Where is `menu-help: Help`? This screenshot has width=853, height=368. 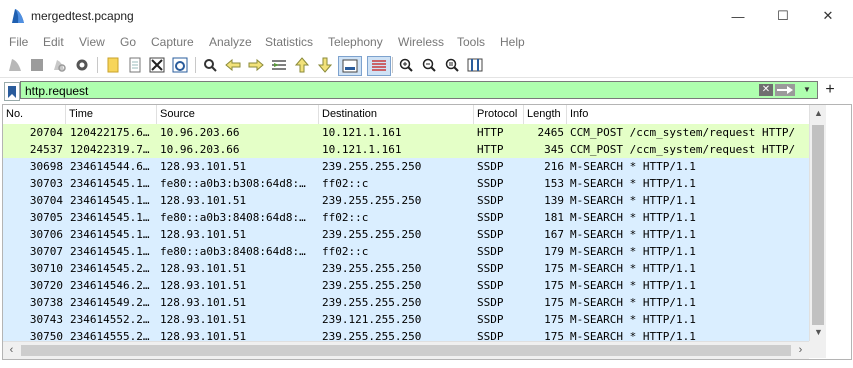
menu-help: Help is located at coordinates (512, 42).